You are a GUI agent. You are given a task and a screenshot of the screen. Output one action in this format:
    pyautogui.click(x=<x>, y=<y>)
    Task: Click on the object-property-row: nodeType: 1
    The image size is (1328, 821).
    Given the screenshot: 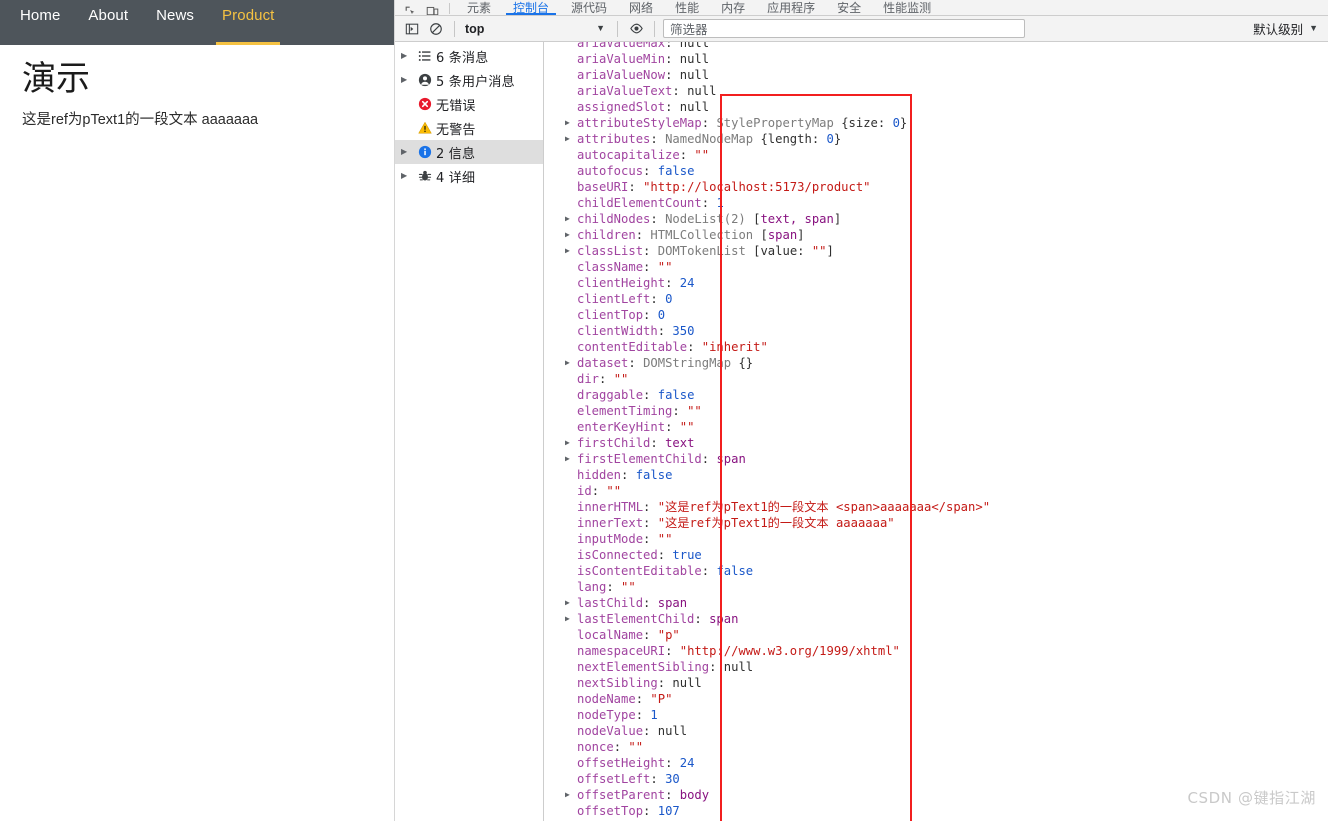 What is the action you would take?
    pyautogui.click(x=946, y=715)
    